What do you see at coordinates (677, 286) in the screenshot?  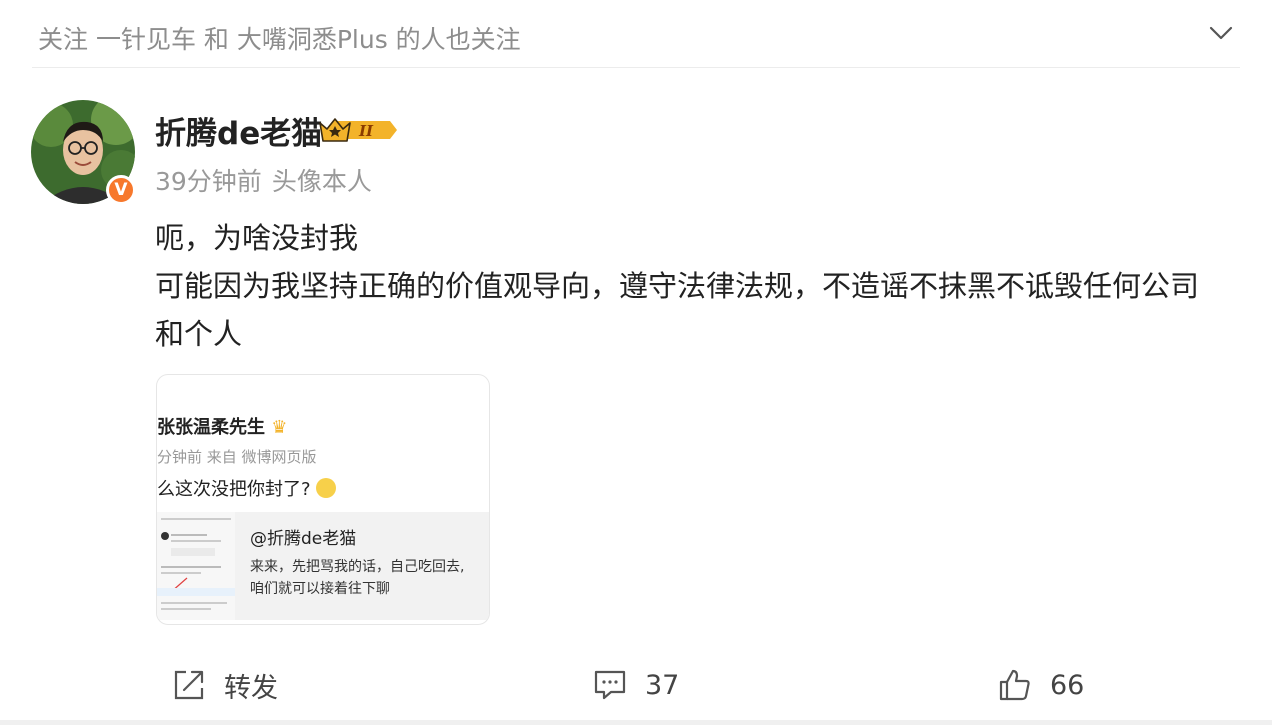 I see `post-text-line: 可能因为我坚持正确的价值观导向，遵守法律法规，不造谣不抹黑不诋毁任何公司` at bounding box center [677, 286].